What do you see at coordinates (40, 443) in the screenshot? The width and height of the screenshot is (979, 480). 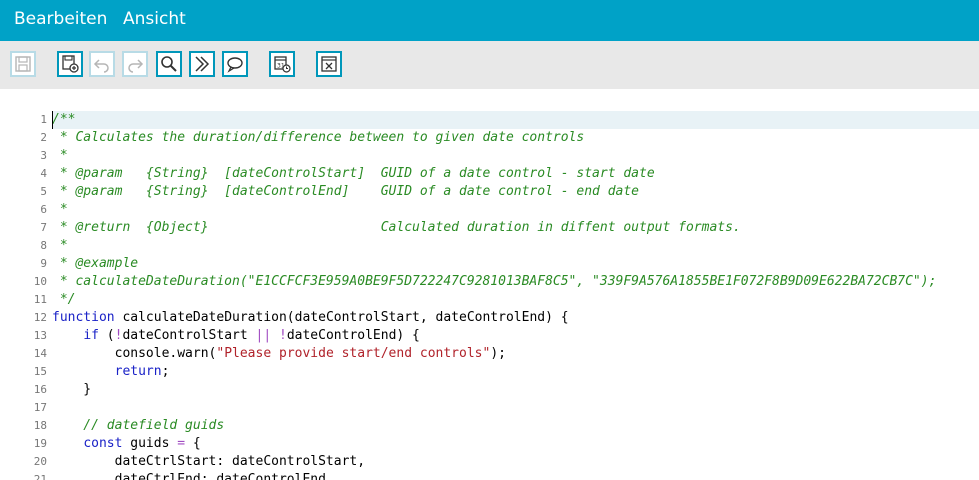 I see `line-number: 19` at bounding box center [40, 443].